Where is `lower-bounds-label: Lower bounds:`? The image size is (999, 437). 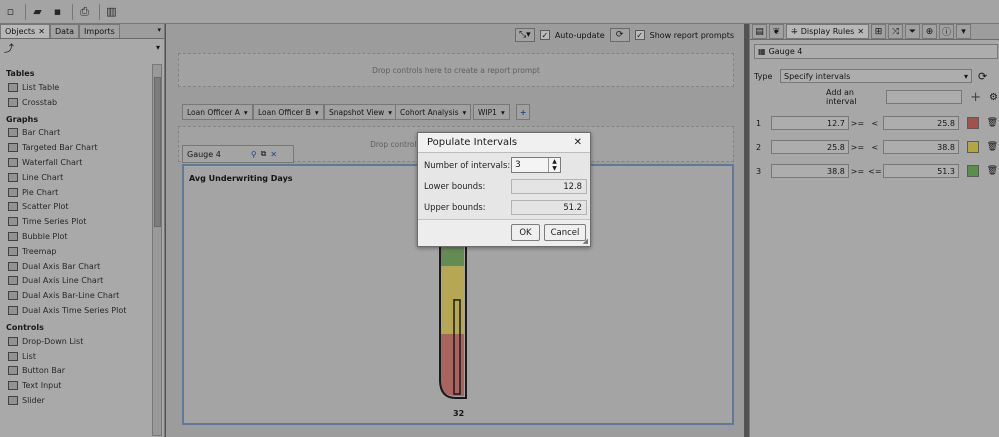 lower-bounds-label: Lower bounds: is located at coordinates (455, 186).